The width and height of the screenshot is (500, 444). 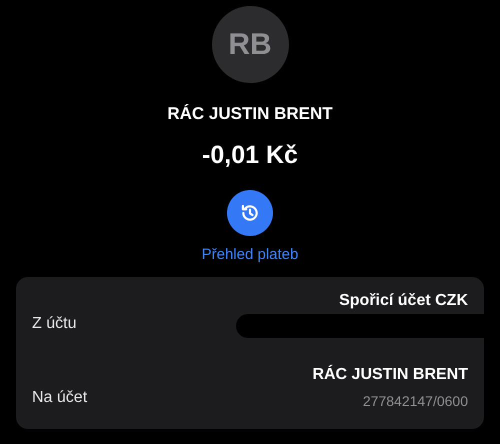 What do you see at coordinates (250, 155) in the screenshot?
I see `amount: -0,01 Kč` at bounding box center [250, 155].